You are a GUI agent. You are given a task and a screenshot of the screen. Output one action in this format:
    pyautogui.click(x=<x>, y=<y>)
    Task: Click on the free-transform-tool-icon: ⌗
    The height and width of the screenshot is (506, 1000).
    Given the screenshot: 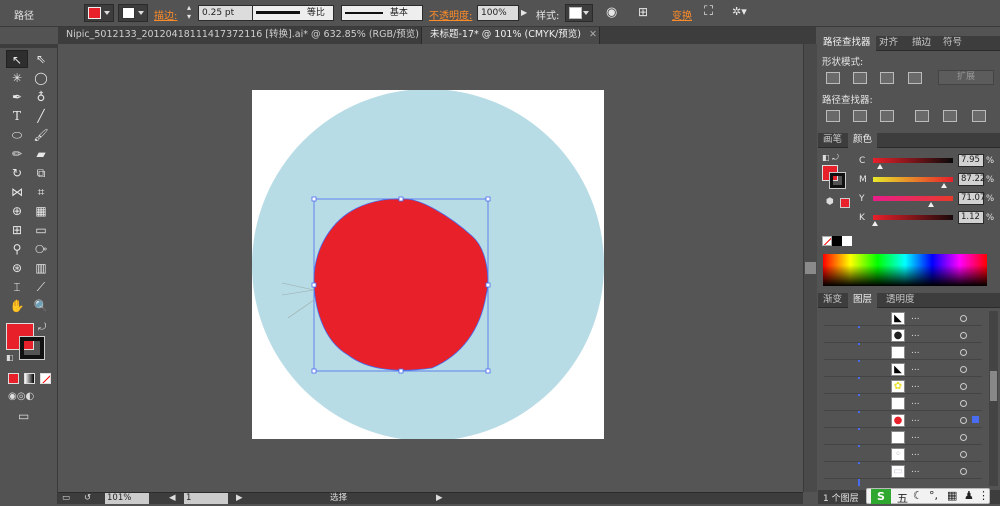 What is the action you would take?
    pyautogui.click(x=41, y=192)
    